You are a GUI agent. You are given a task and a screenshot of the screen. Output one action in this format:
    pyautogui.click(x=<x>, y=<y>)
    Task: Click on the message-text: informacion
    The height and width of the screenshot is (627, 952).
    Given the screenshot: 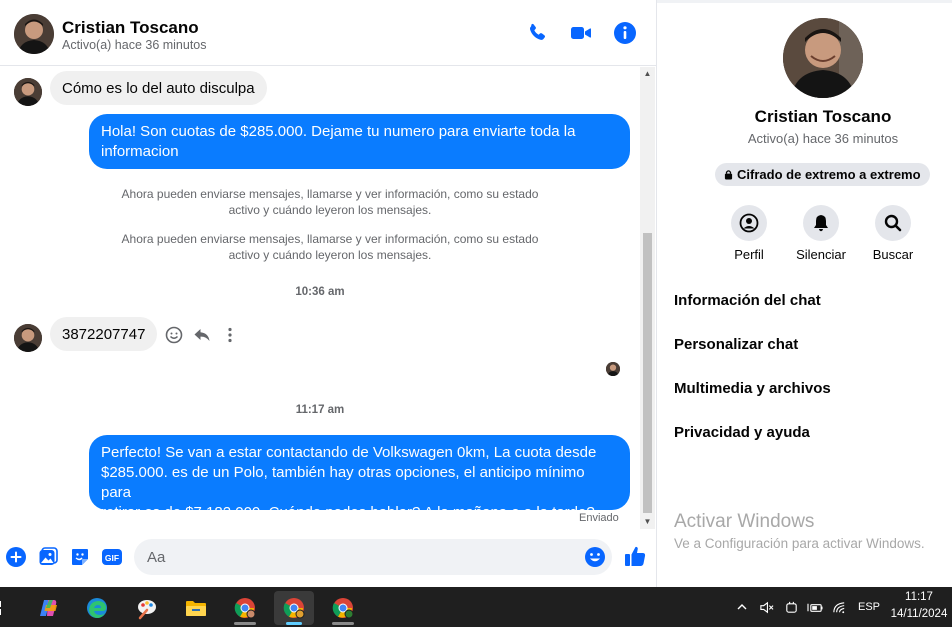 What is the action you would take?
    pyautogui.click(x=140, y=151)
    